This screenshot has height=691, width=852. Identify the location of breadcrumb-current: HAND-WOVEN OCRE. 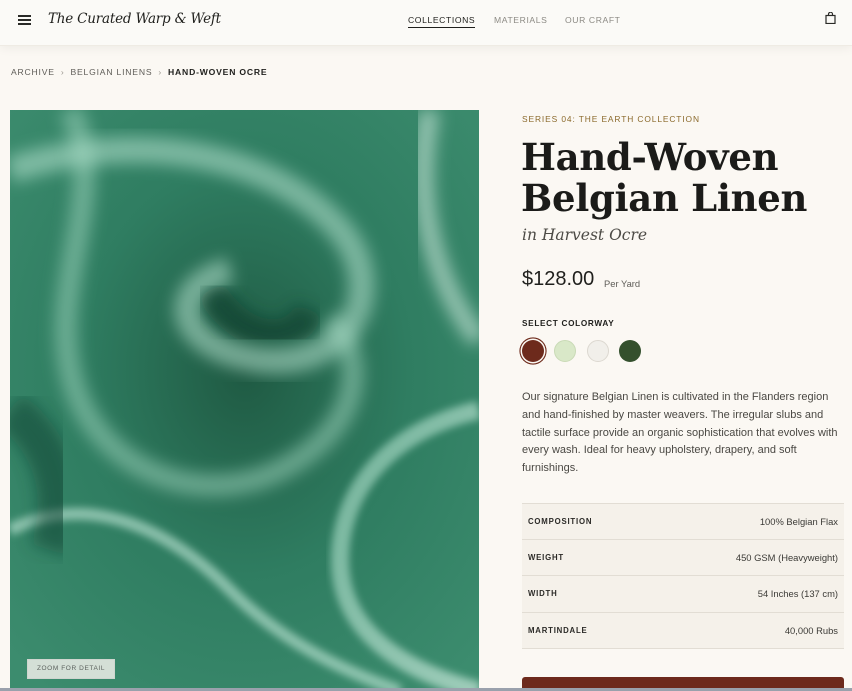
(218, 72).